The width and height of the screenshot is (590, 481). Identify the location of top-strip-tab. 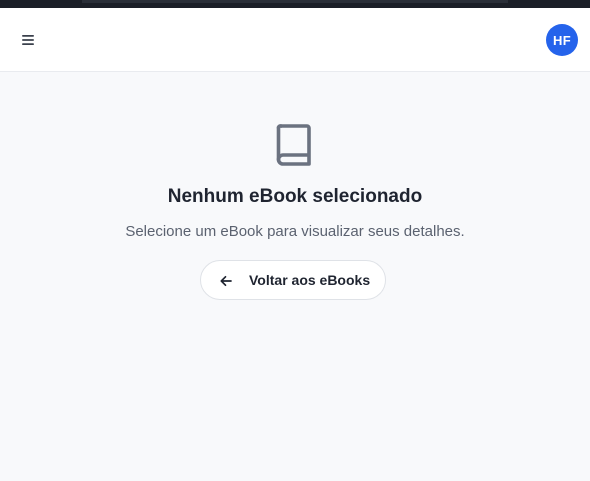
(295, 1).